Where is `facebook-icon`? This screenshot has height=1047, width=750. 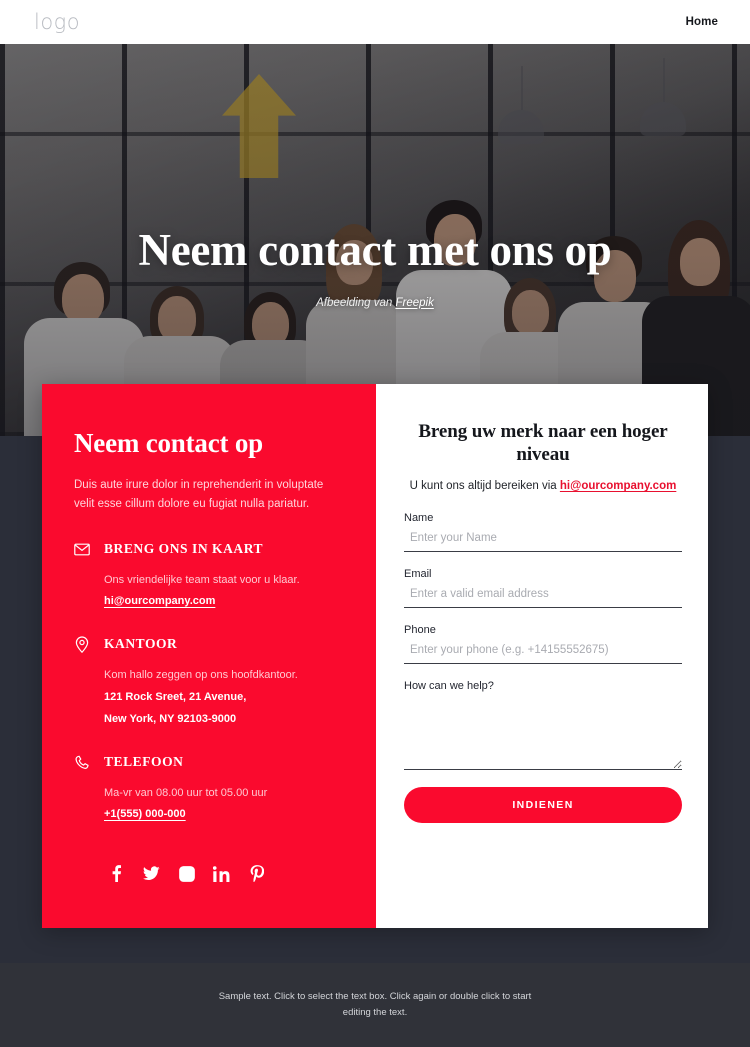 facebook-icon is located at coordinates (116, 873).